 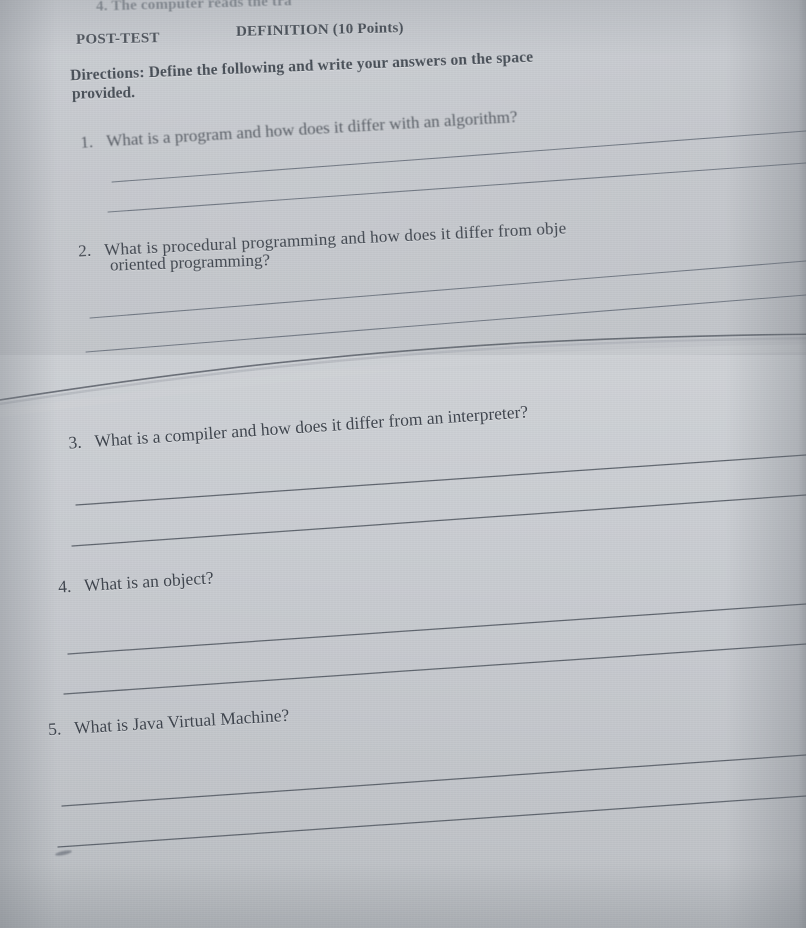 I want to click on directions-text-continued: provided., so click(x=103, y=93).